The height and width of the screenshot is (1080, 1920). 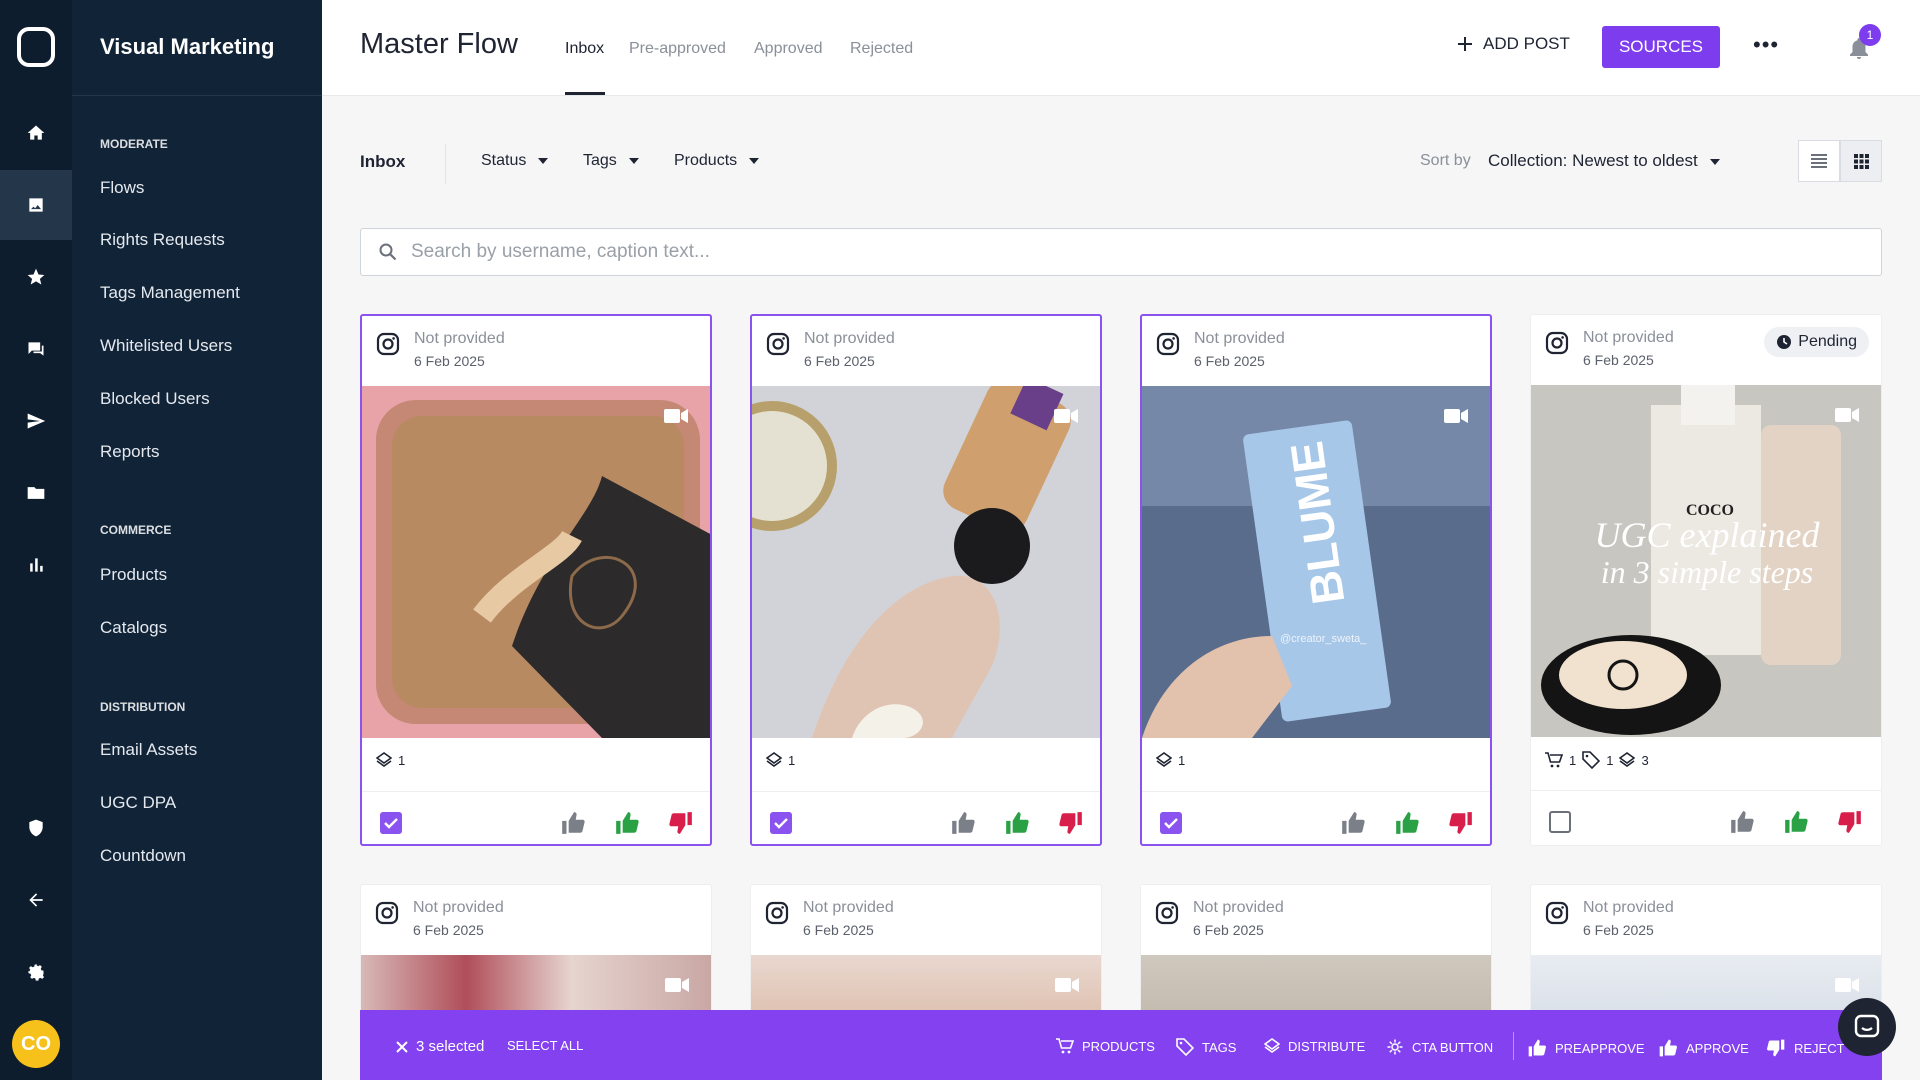 What do you see at coordinates (1586, 1048) in the screenshot?
I see `bulk-preapprove-button: PREAPPROVE` at bounding box center [1586, 1048].